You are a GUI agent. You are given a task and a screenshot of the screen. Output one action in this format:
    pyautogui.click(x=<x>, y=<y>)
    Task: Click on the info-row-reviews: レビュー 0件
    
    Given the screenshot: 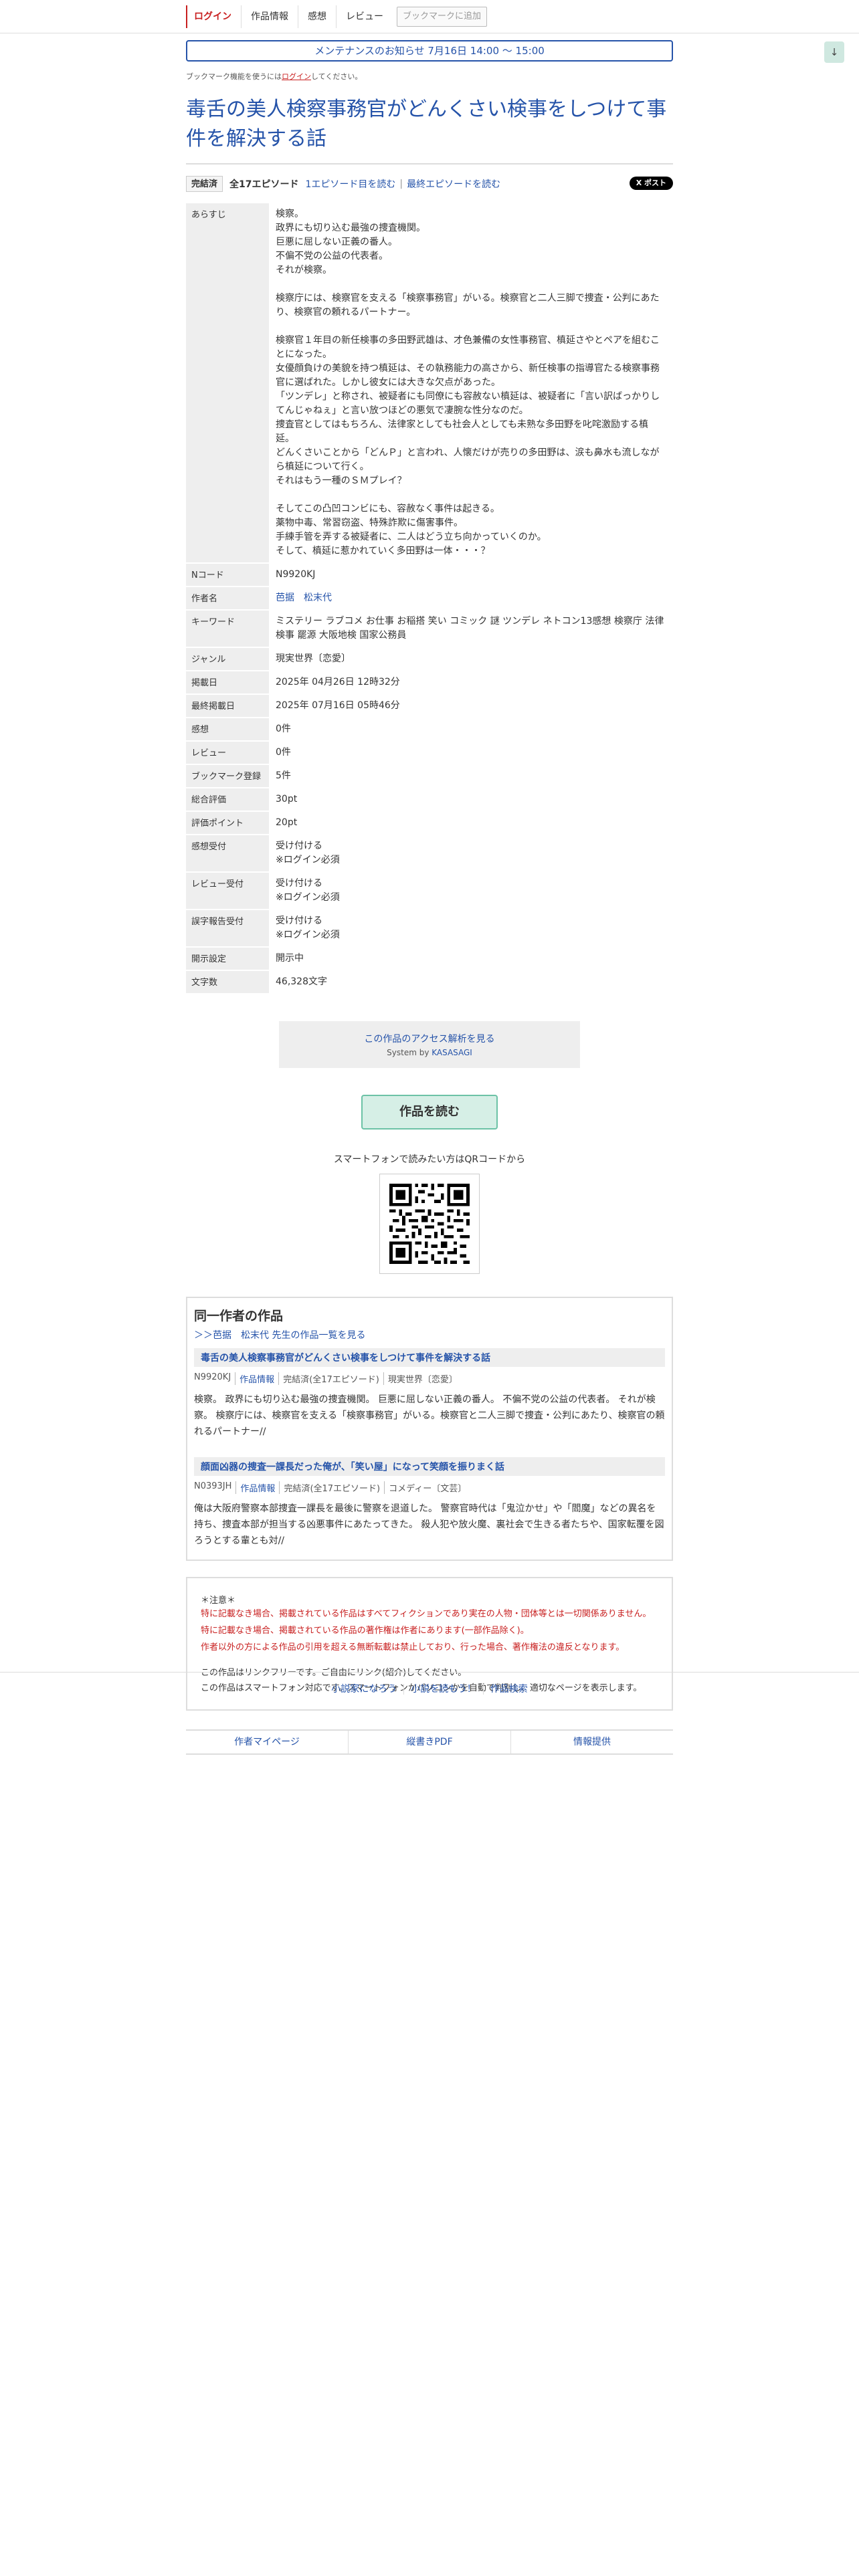 What is the action you would take?
    pyautogui.click(x=429, y=753)
    